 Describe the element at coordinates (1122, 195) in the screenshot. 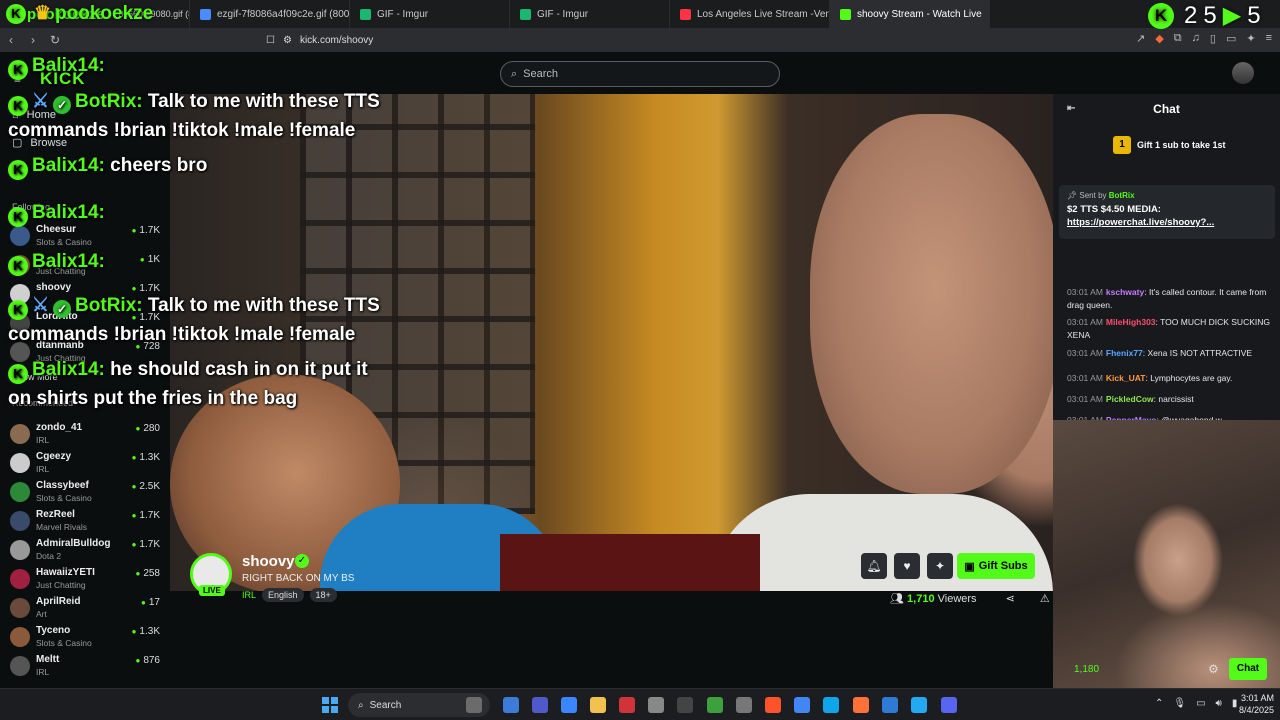

I see `pinned-username: BotRix` at that location.